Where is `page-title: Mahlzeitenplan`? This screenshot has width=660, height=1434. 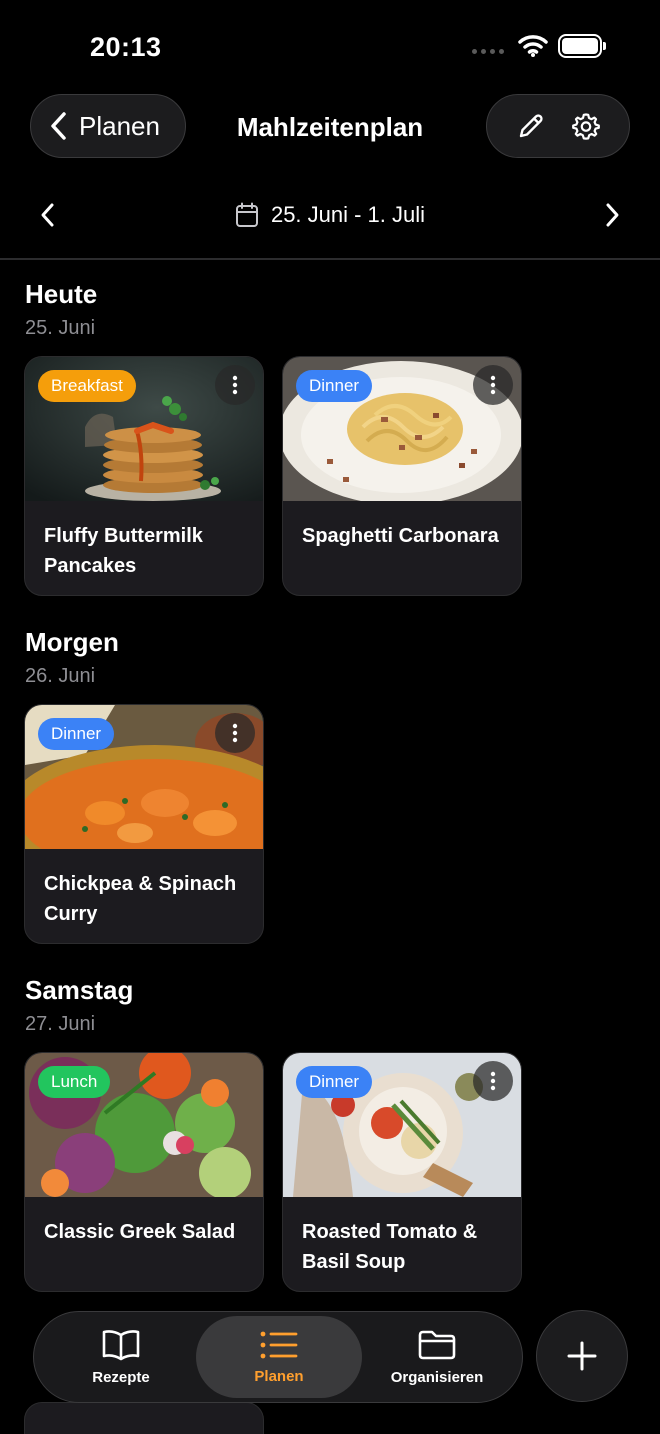
page-title: Mahlzeitenplan is located at coordinates (330, 127).